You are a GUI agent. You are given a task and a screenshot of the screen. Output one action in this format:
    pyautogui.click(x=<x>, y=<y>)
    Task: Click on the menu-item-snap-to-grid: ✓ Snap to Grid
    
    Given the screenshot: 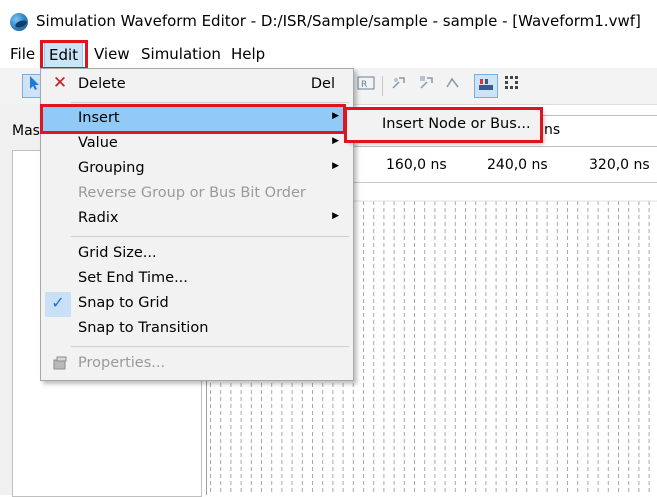 What is the action you would take?
    pyautogui.click(x=196, y=304)
    